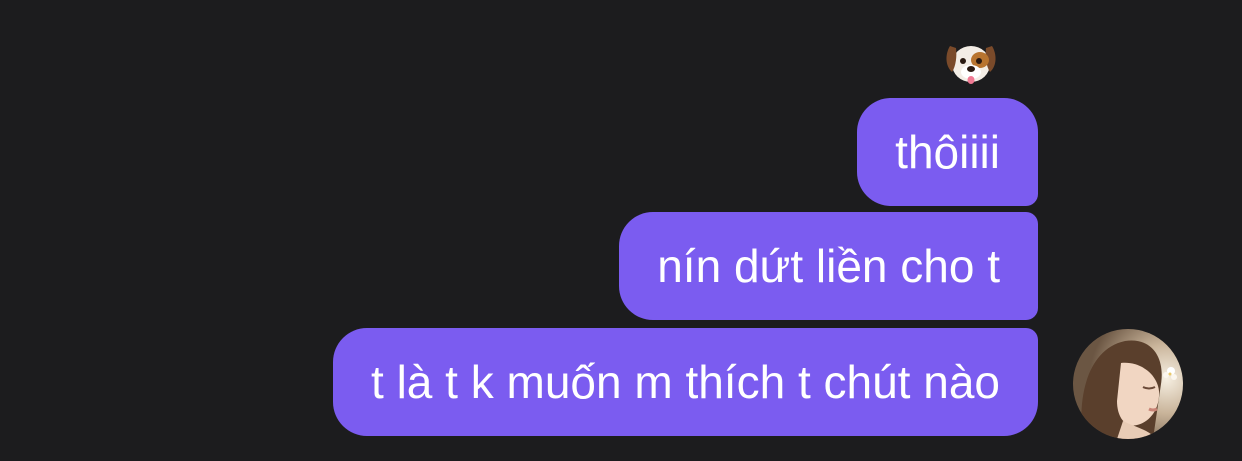  Describe the element at coordinates (971, 63) in the screenshot. I see `dog-face-icon` at that location.